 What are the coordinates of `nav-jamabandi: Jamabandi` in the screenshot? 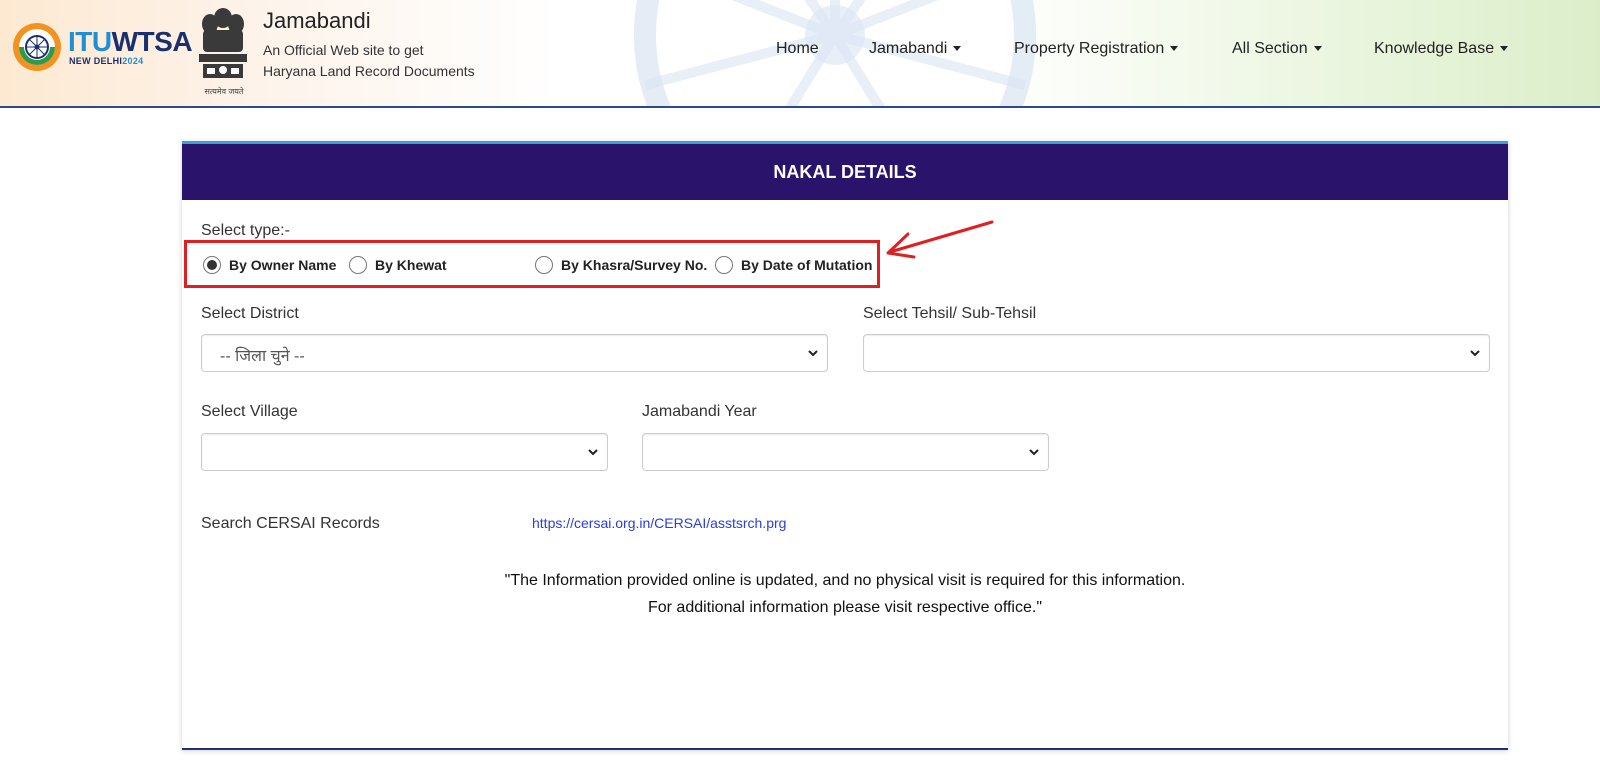 It's located at (915, 49).